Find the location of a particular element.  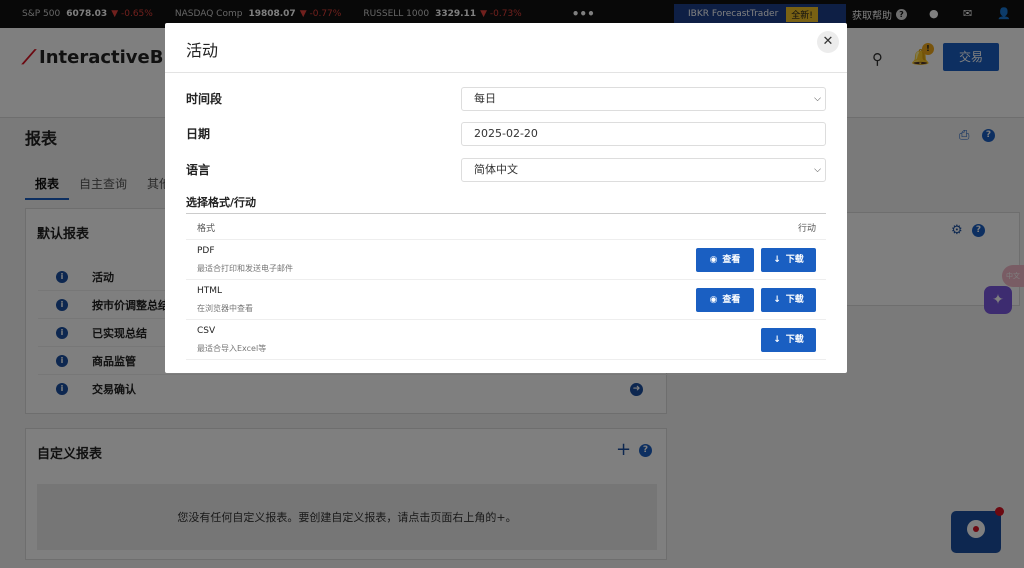

format-description: 最适合打印和发送电子邮件 is located at coordinates (245, 268).